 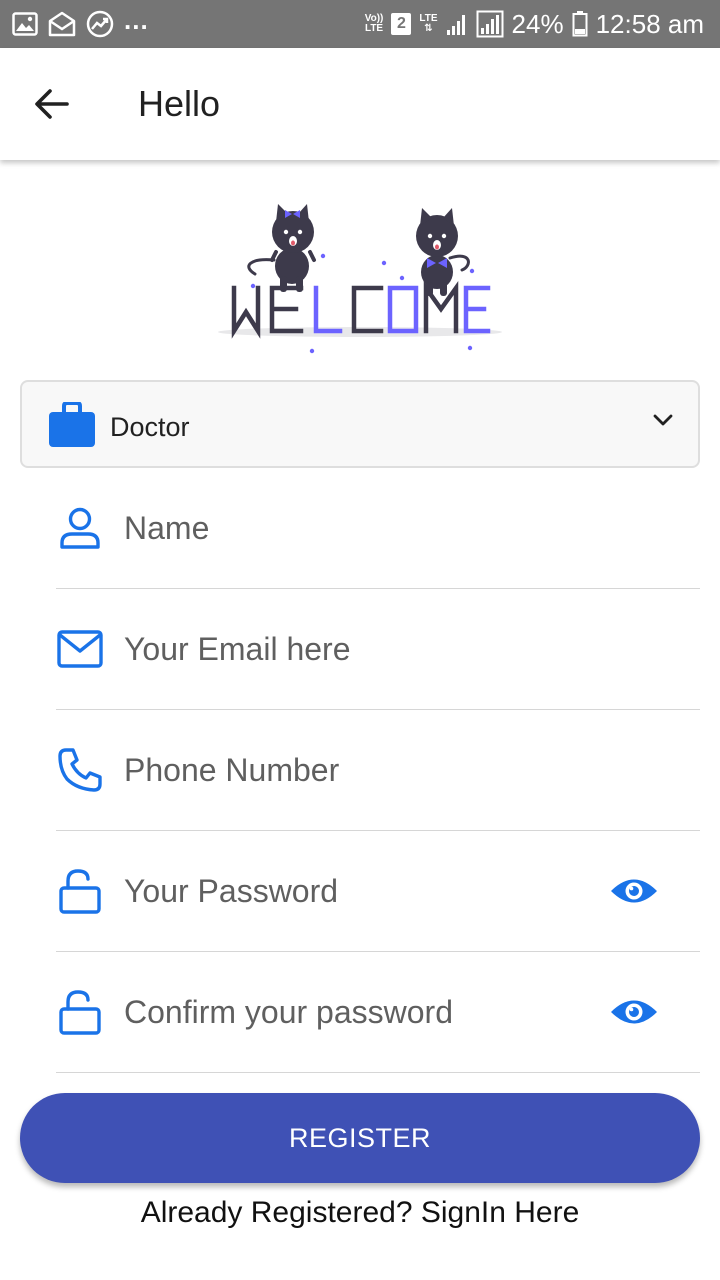 I want to click on welcome-illustration, so click(x=360, y=279).